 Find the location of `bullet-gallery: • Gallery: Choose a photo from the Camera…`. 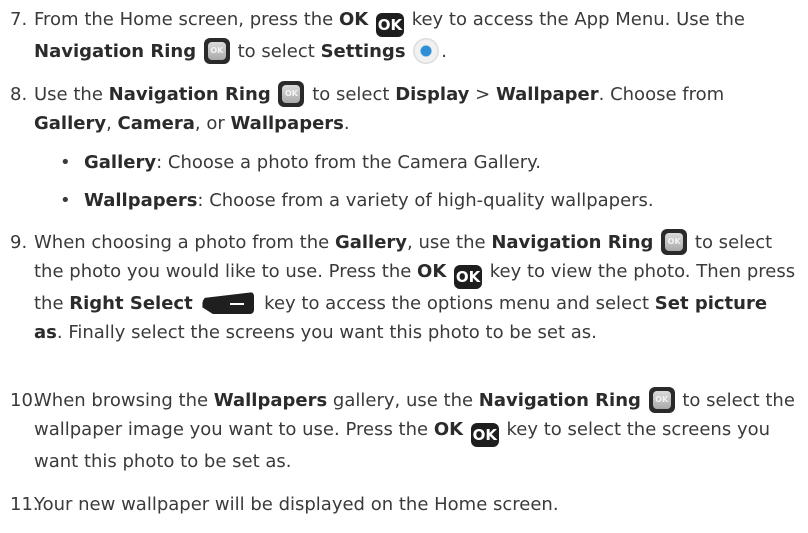

bullet-gallery: • Gallery: Choose a photo from the Camera… is located at coordinates (430, 162).